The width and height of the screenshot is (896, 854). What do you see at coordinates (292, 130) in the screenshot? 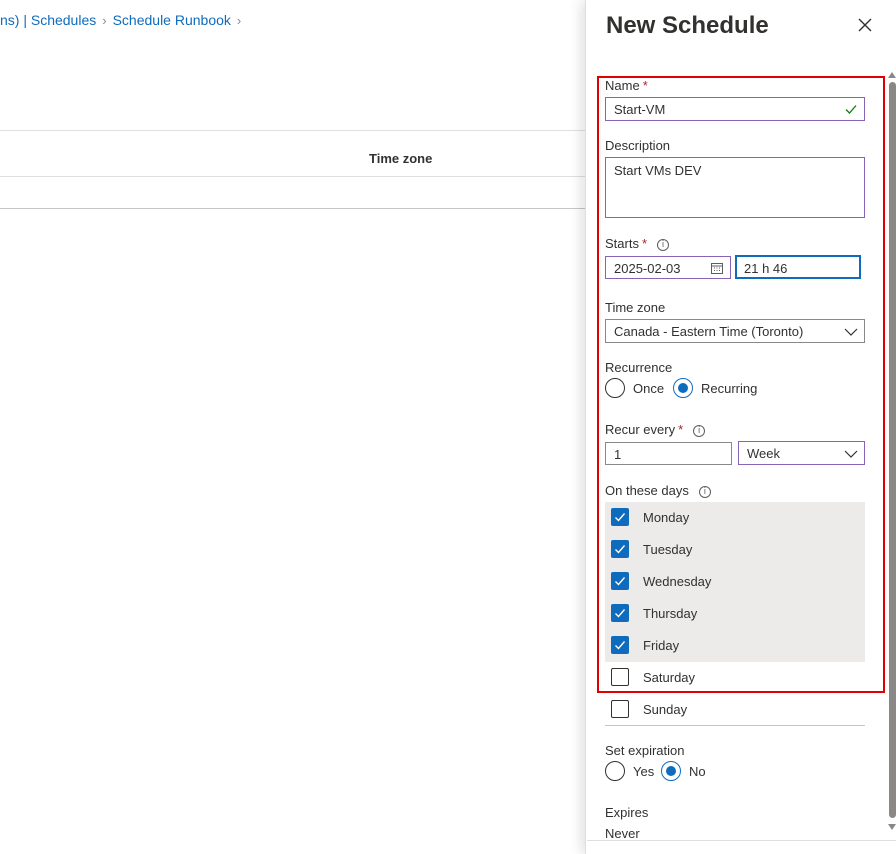
I see `table-border-top` at bounding box center [292, 130].